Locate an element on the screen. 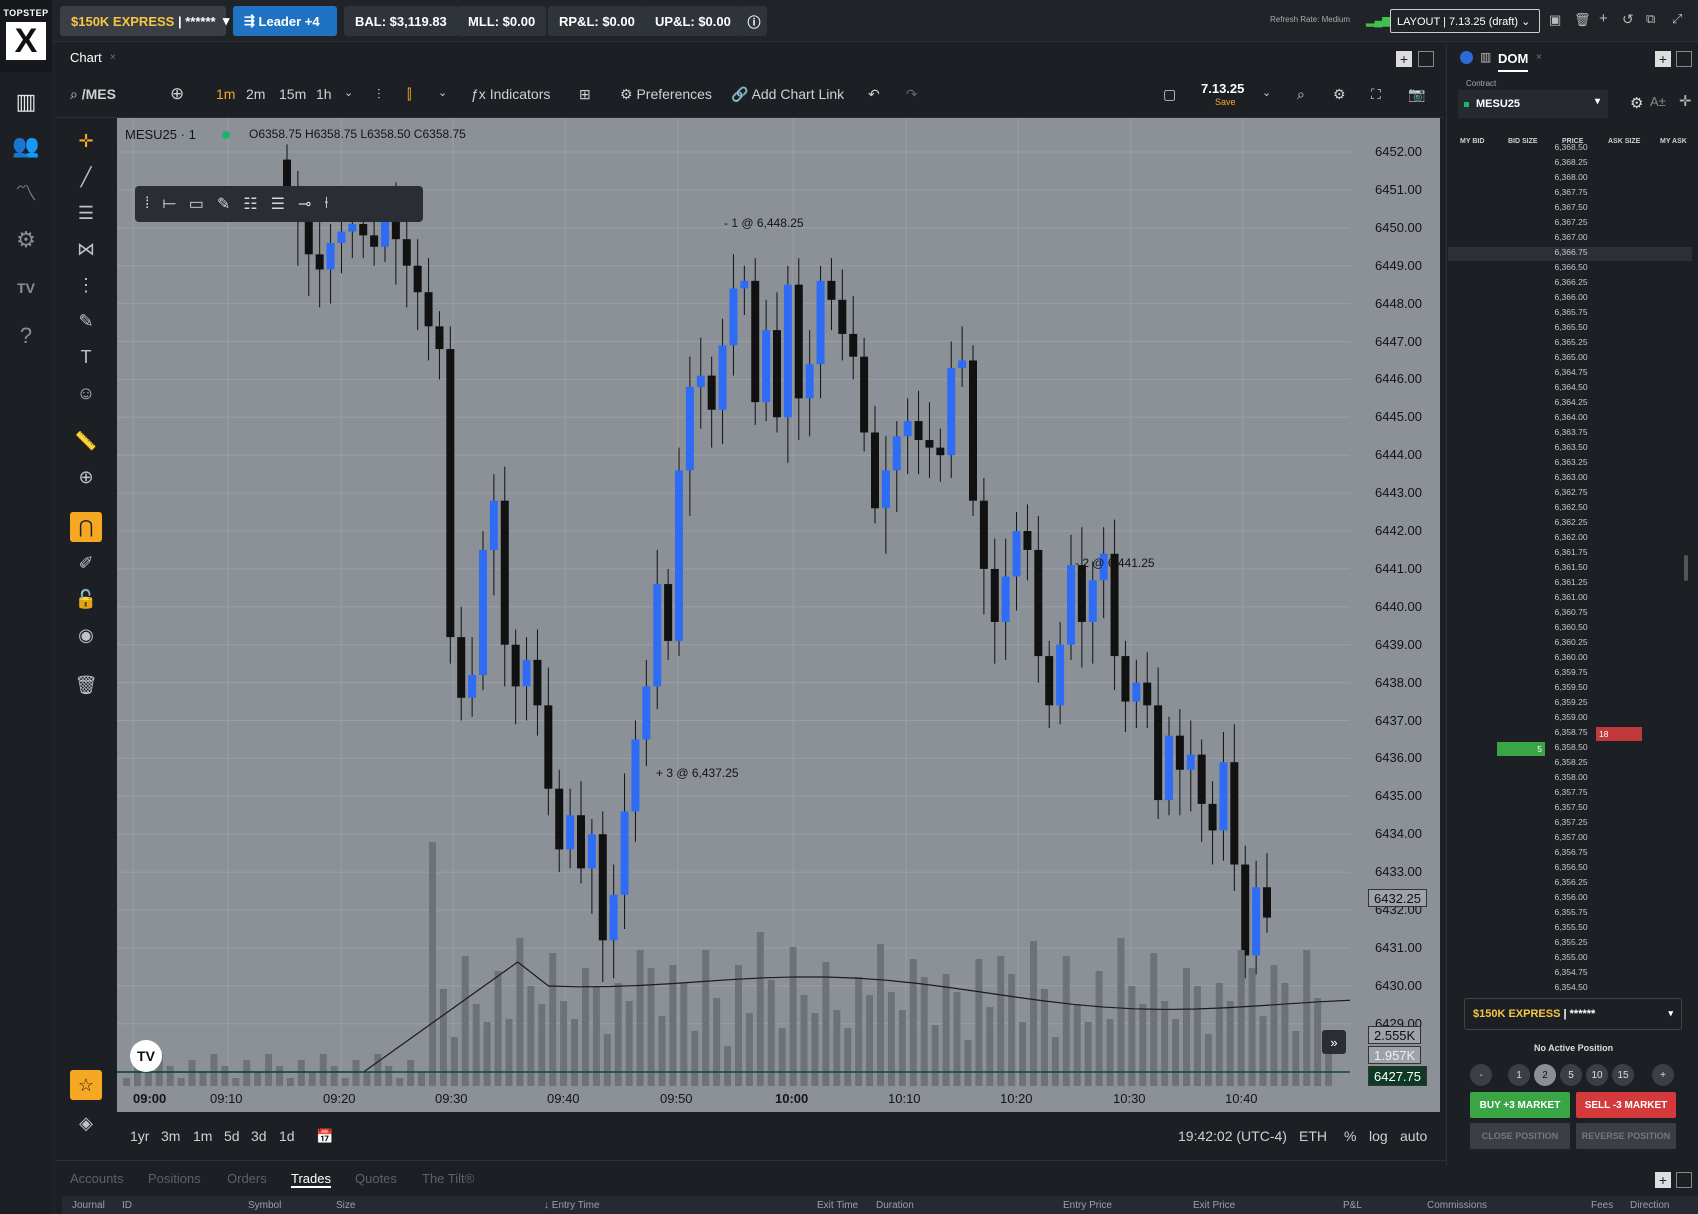  dom-price-level: 6,367.50 is located at coordinates (1571, 207).